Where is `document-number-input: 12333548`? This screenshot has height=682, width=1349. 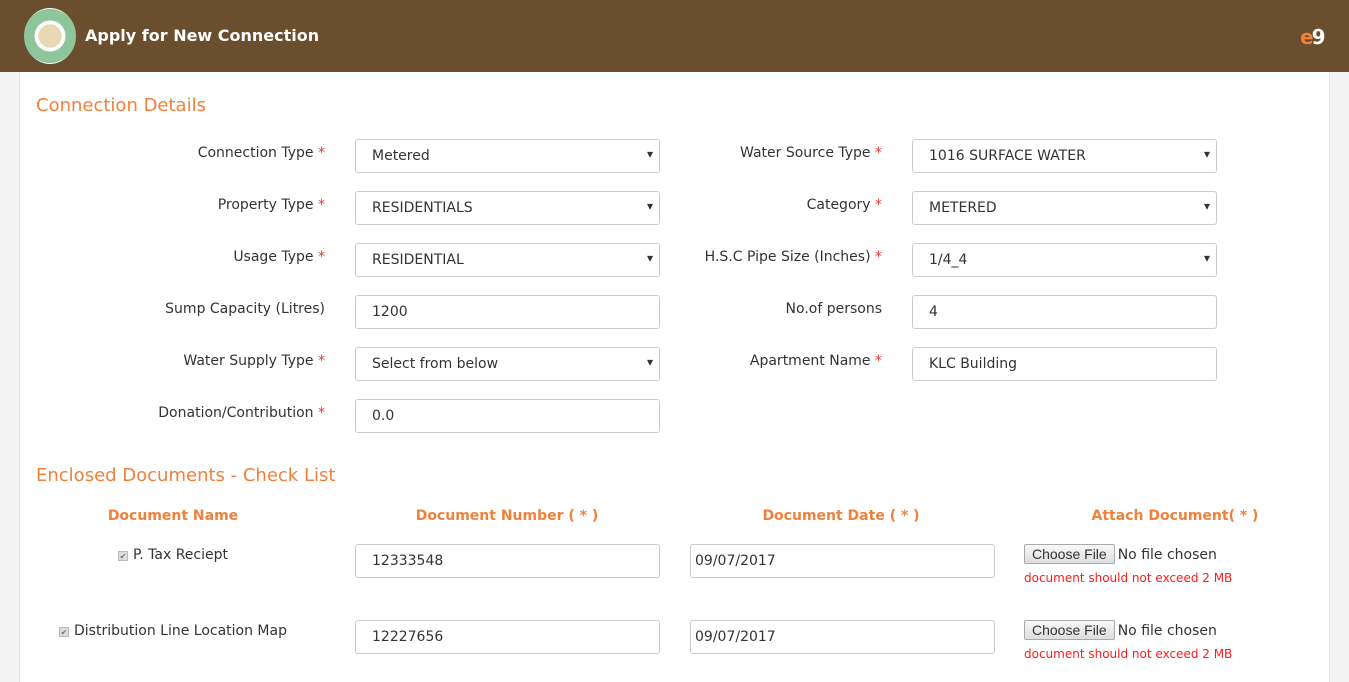
document-number-input: 12333548 is located at coordinates (507, 561).